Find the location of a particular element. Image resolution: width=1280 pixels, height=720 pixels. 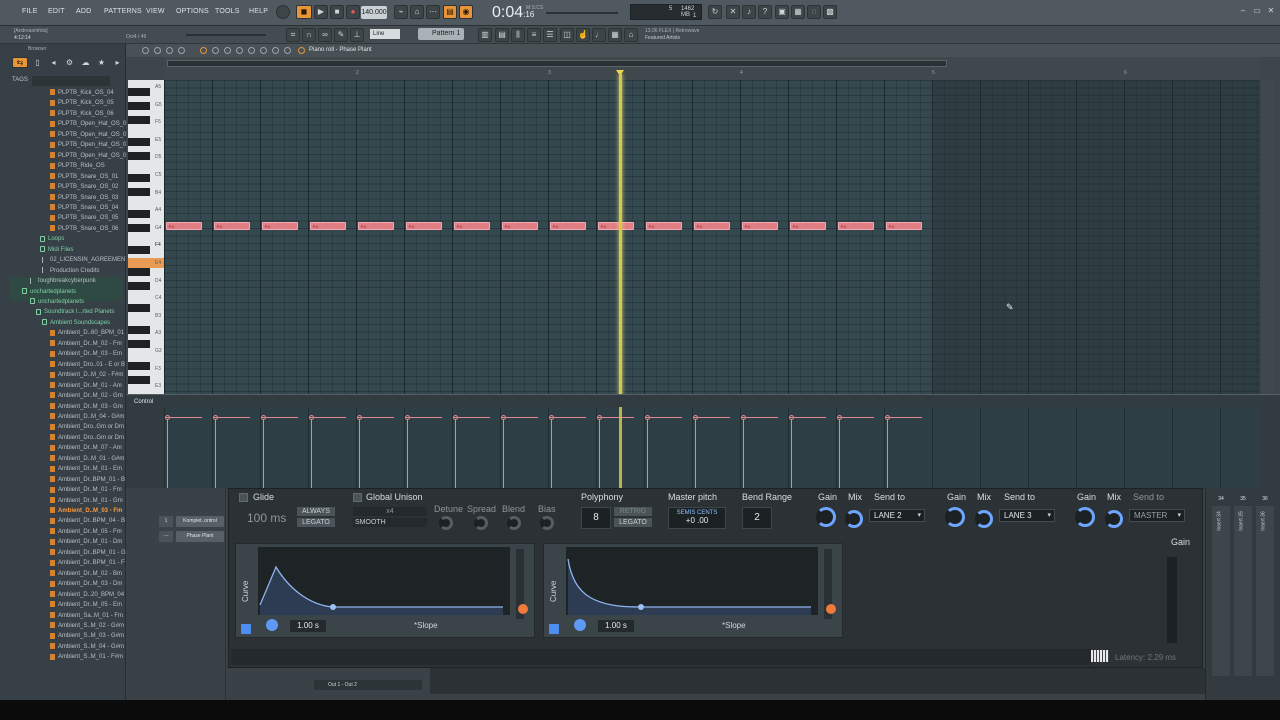

plugin-database-icon: ◫ is located at coordinates (567, 35).